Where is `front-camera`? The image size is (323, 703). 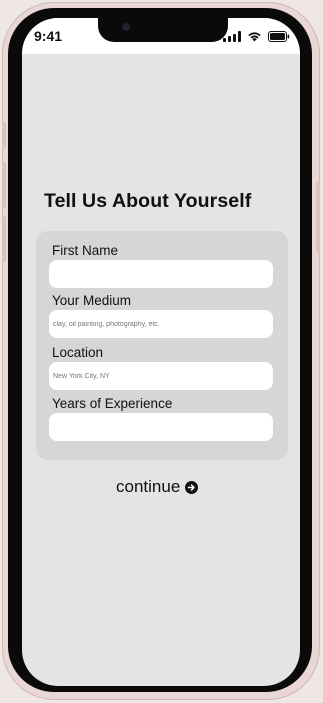
front-camera is located at coordinates (126, 27).